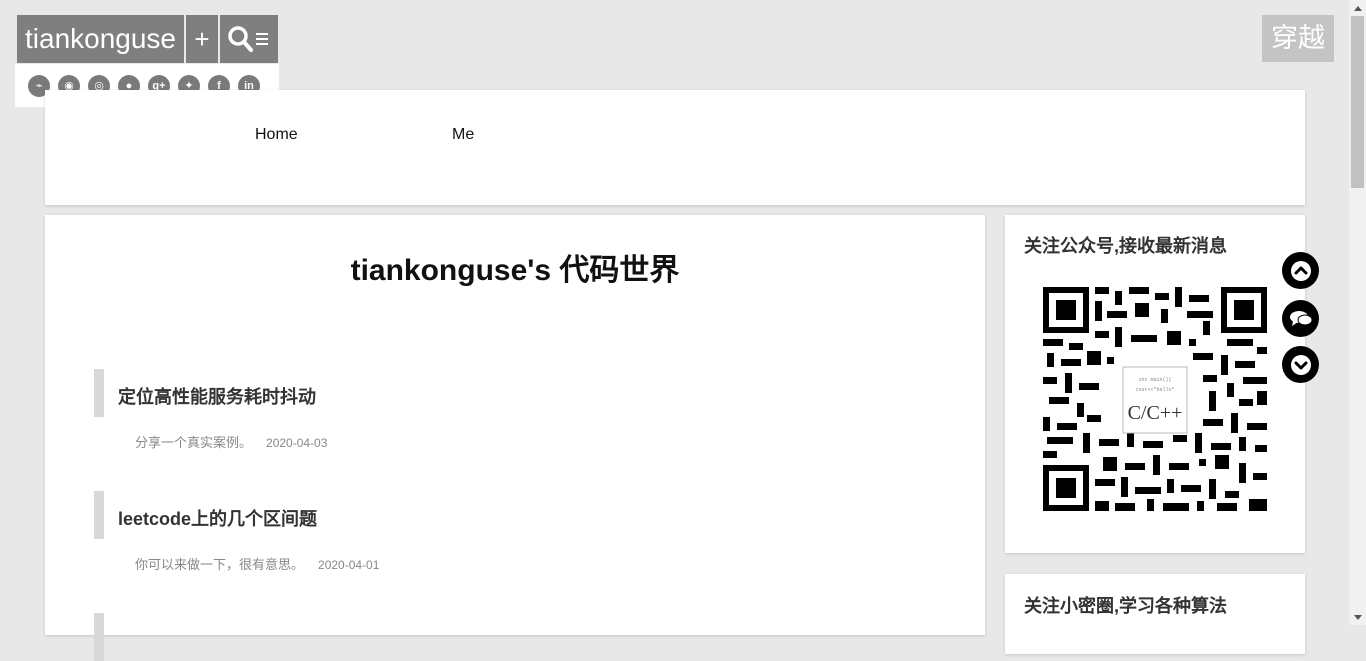  I want to click on comment-button, so click(1300, 318).